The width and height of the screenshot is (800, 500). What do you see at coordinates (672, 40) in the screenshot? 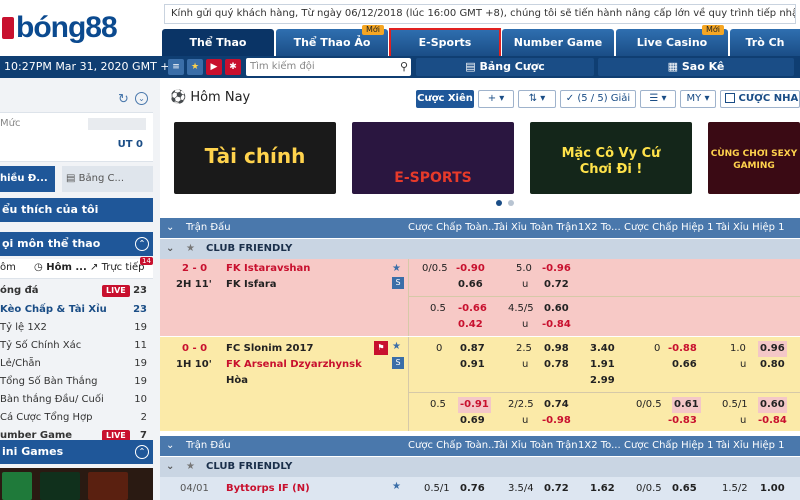
I see `tab-live-casino: Live Casino Mới` at bounding box center [672, 40].